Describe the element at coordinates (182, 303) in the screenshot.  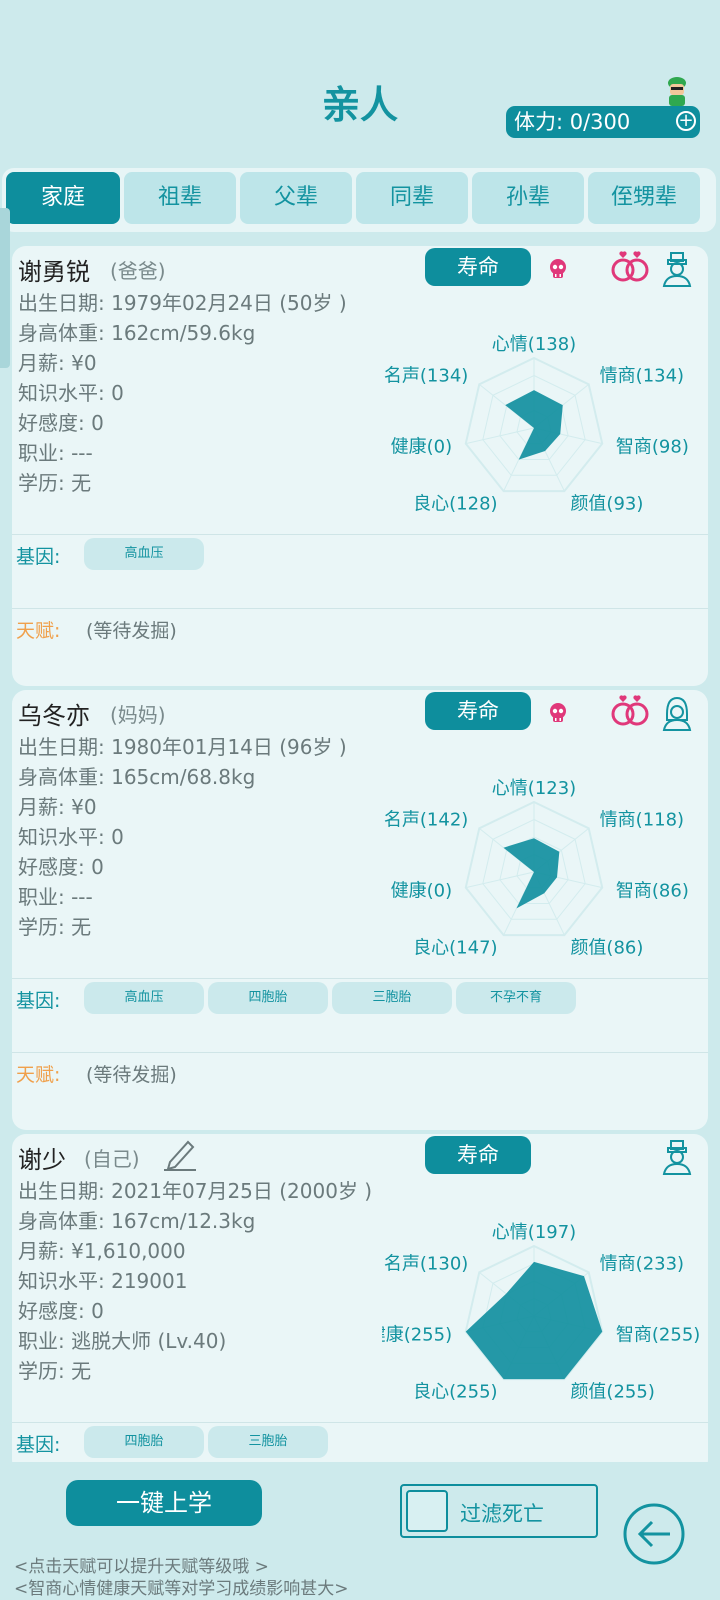
I see `info-birthdate: 出生日期: 1979年02月24日 (50岁 )` at that location.